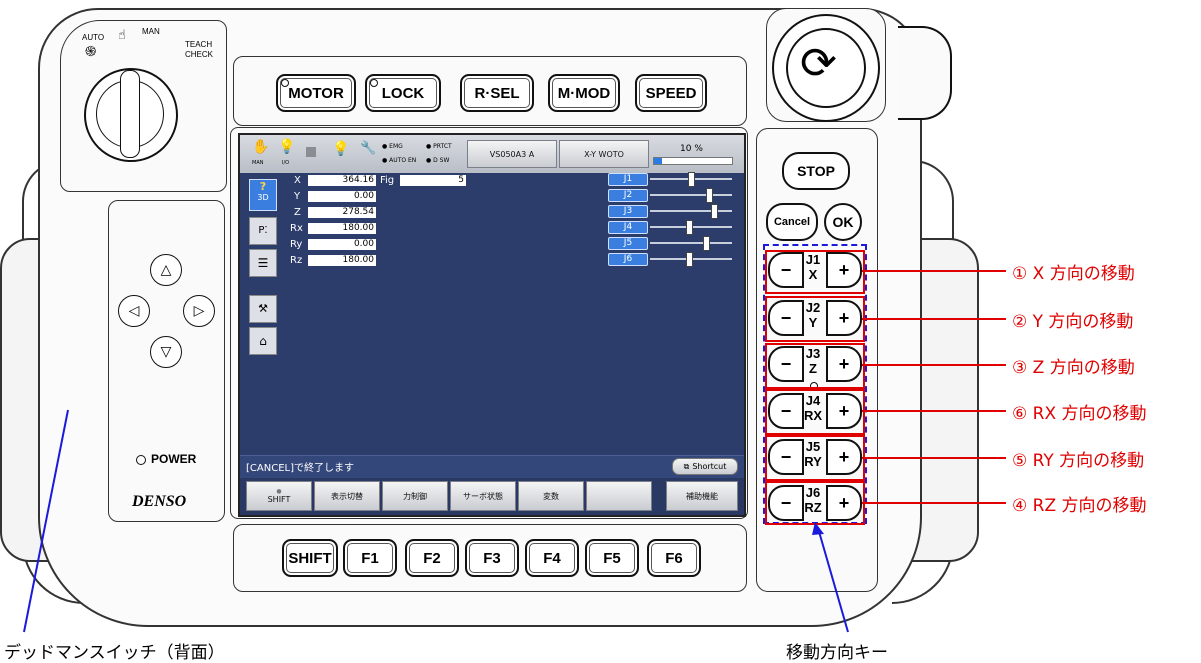 The image size is (1201, 663). I want to click on deadman-switch-annotation: デッドマンスイッチ（背面）, so click(114, 653).